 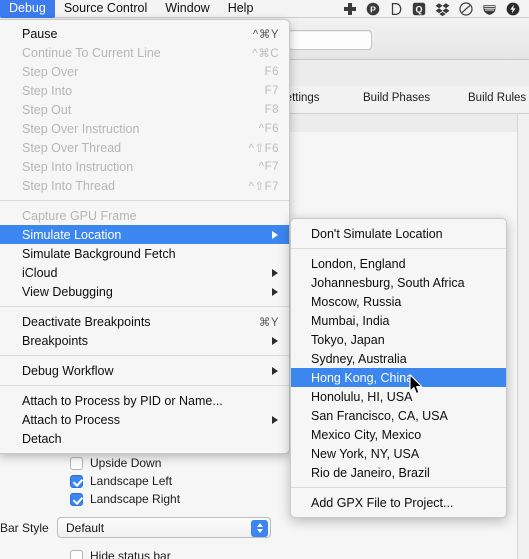 What do you see at coordinates (79, 215) in the screenshot?
I see `menu-item-label: Capture GPU Frame` at bounding box center [79, 215].